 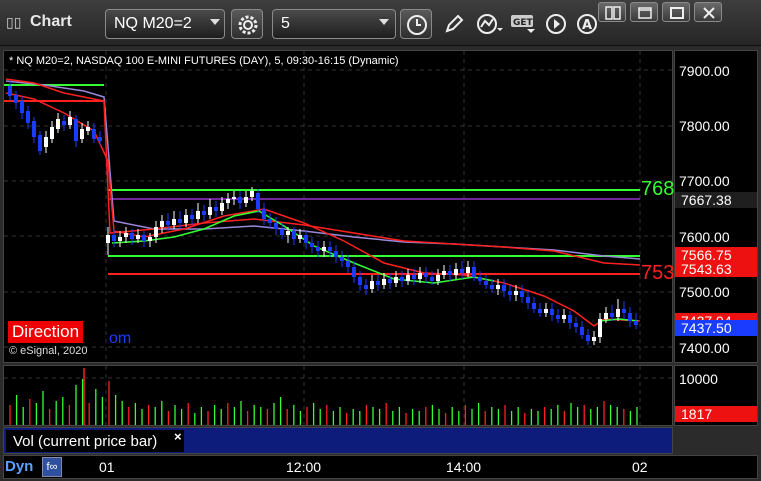 I want to click on settings-gear-icon, so click(x=248, y=25).